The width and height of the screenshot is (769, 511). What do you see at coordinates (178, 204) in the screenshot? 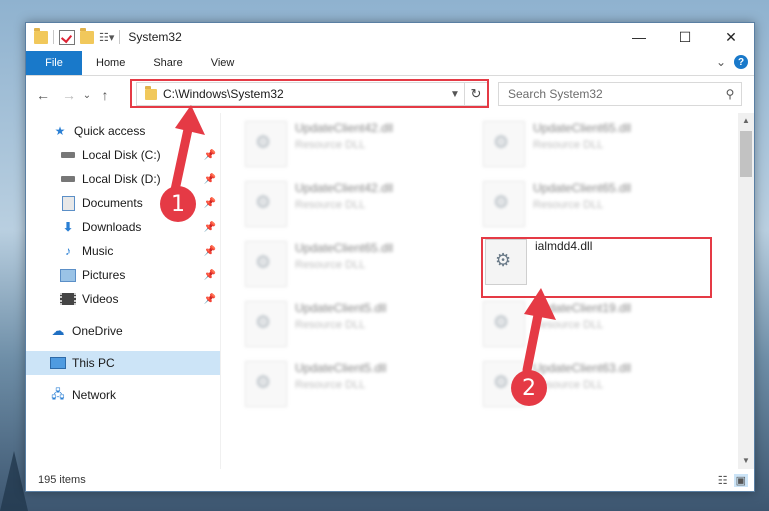
I see `step-marker-1: 1` at bounding box center [178, 204].